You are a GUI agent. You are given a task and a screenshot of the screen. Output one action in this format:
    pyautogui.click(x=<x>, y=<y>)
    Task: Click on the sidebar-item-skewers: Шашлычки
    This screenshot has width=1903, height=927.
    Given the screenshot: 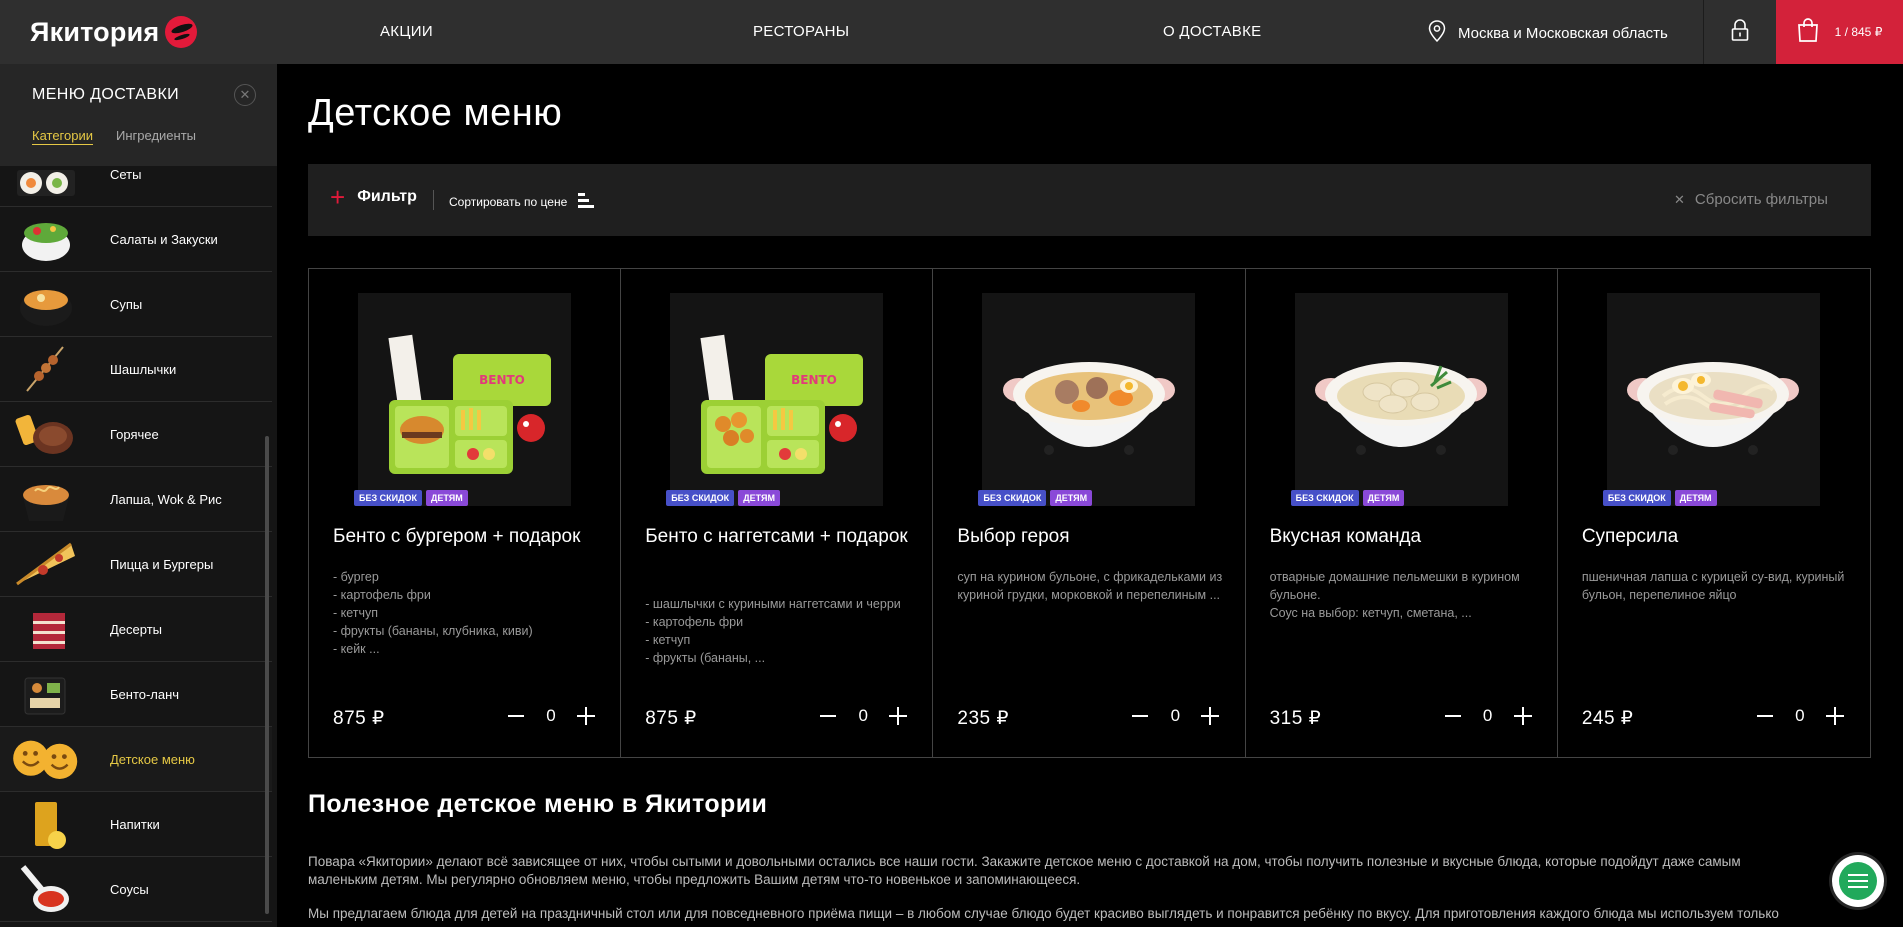 What is the action you would take?
    pyautogui.click(x=136, y=369)
    